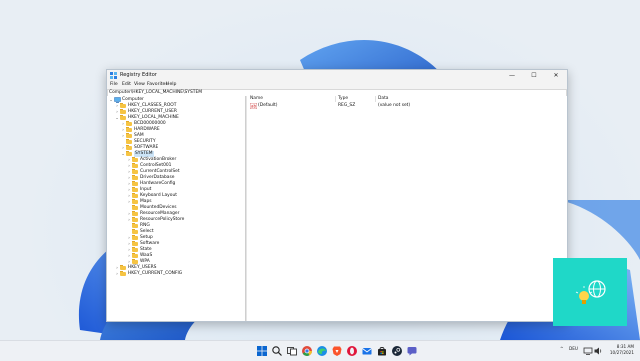 This screenshot has height=361, width=640. Describe the element at coordinates (268, 105) in the screenshot. I see `value-name: (Default)` at that location.